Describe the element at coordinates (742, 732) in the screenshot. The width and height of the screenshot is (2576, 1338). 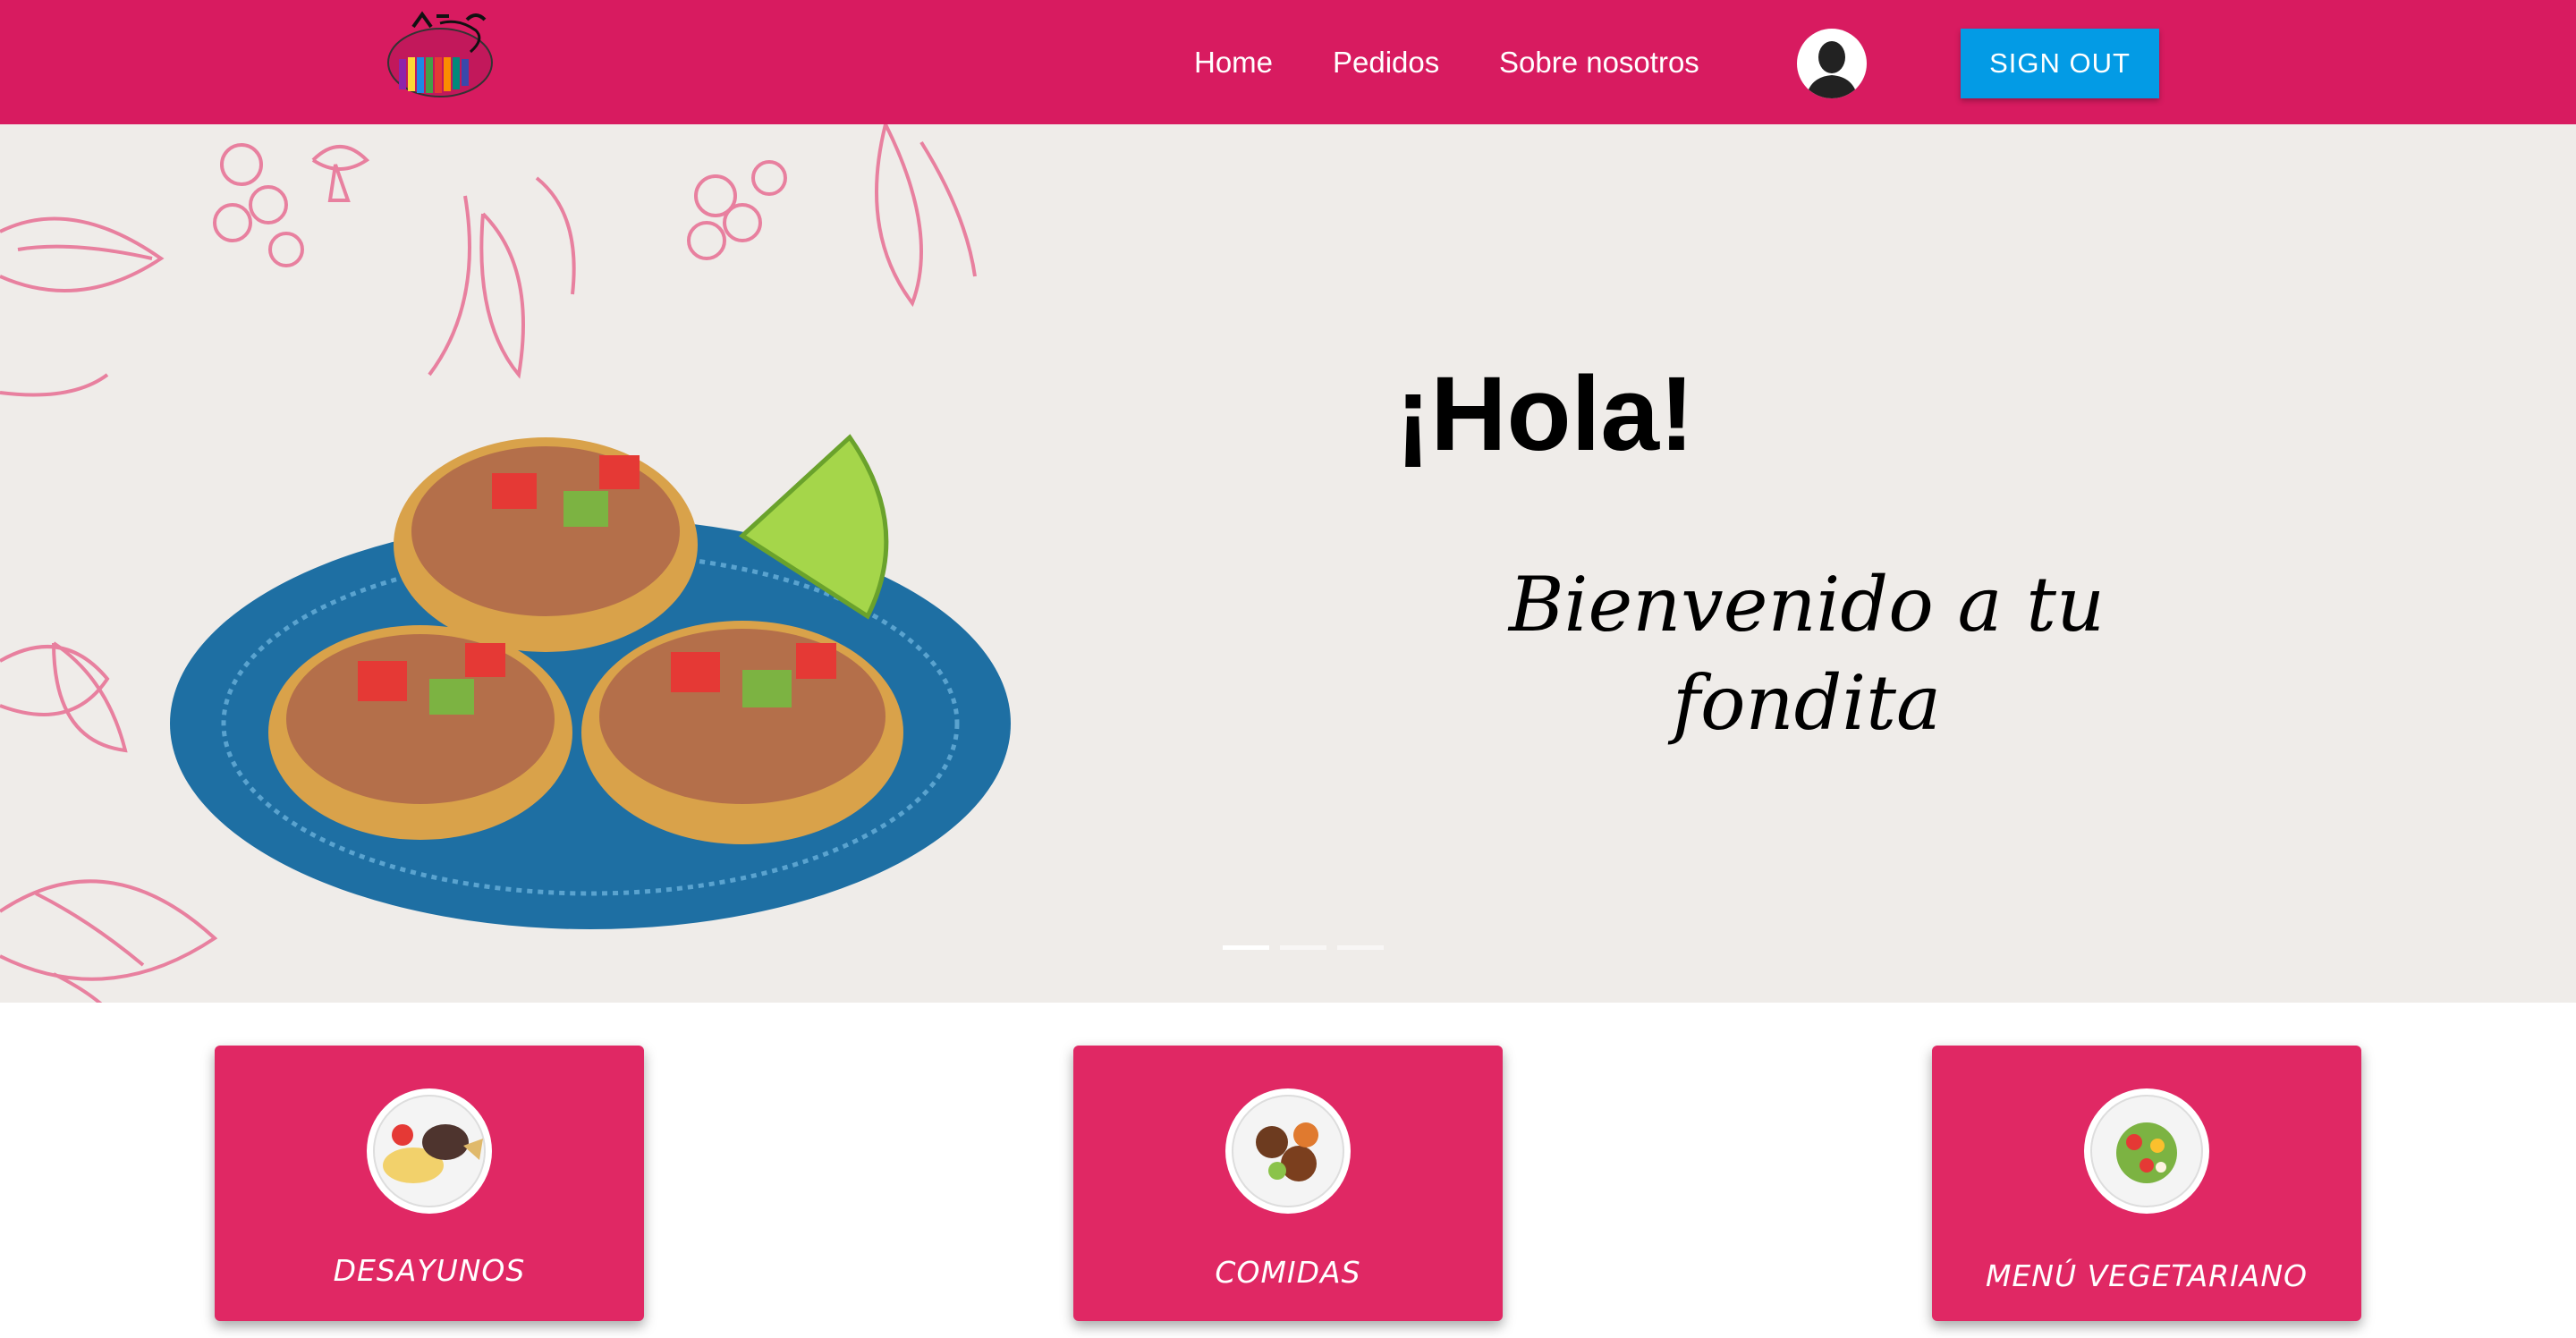
I see `sope-right` at that location.